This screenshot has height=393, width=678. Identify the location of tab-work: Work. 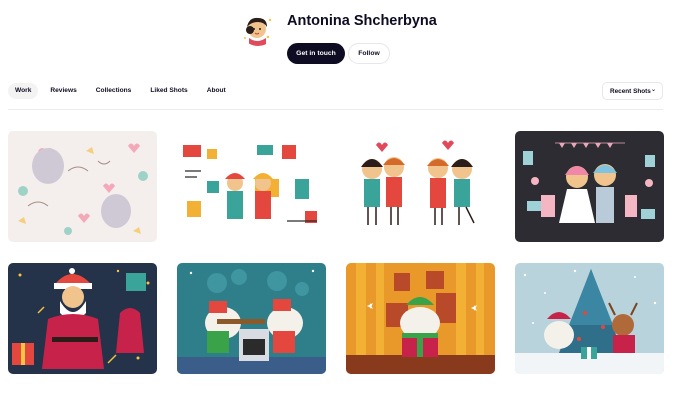
(23, 91).